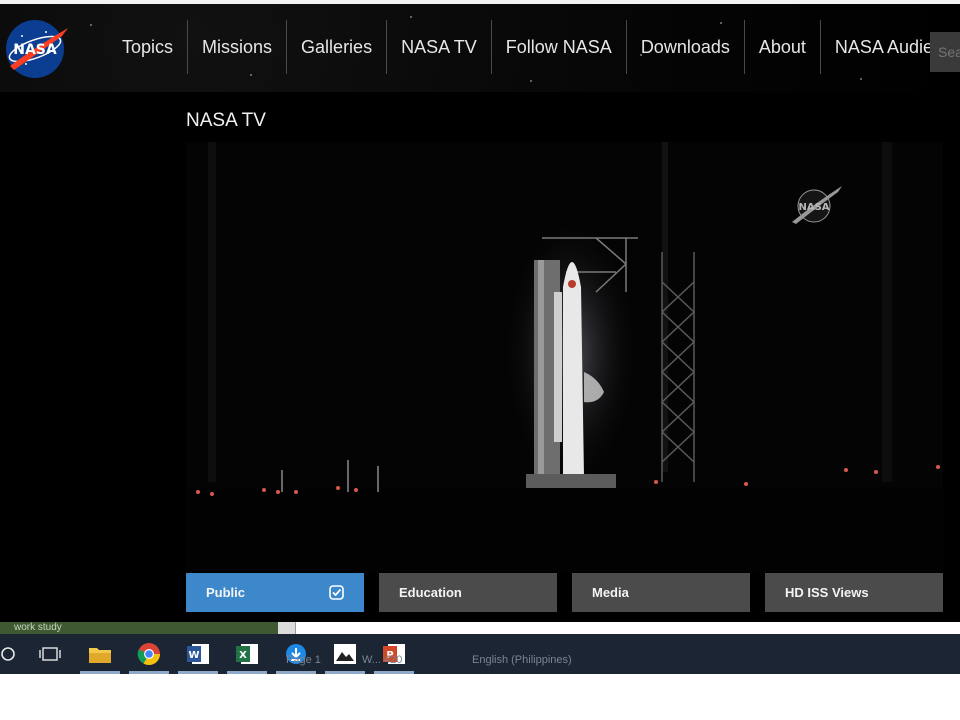 The height and width of the screenshot is (720, 960). Describe the element at coordinates (149, 654) in the screenshot. I see `chrome-icon` at that location.